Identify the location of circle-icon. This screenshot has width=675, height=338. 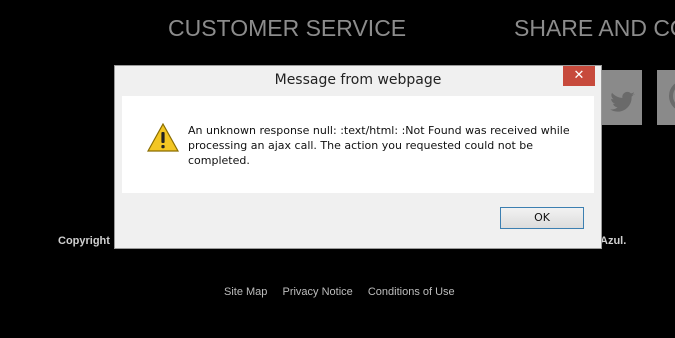
(672, 96).